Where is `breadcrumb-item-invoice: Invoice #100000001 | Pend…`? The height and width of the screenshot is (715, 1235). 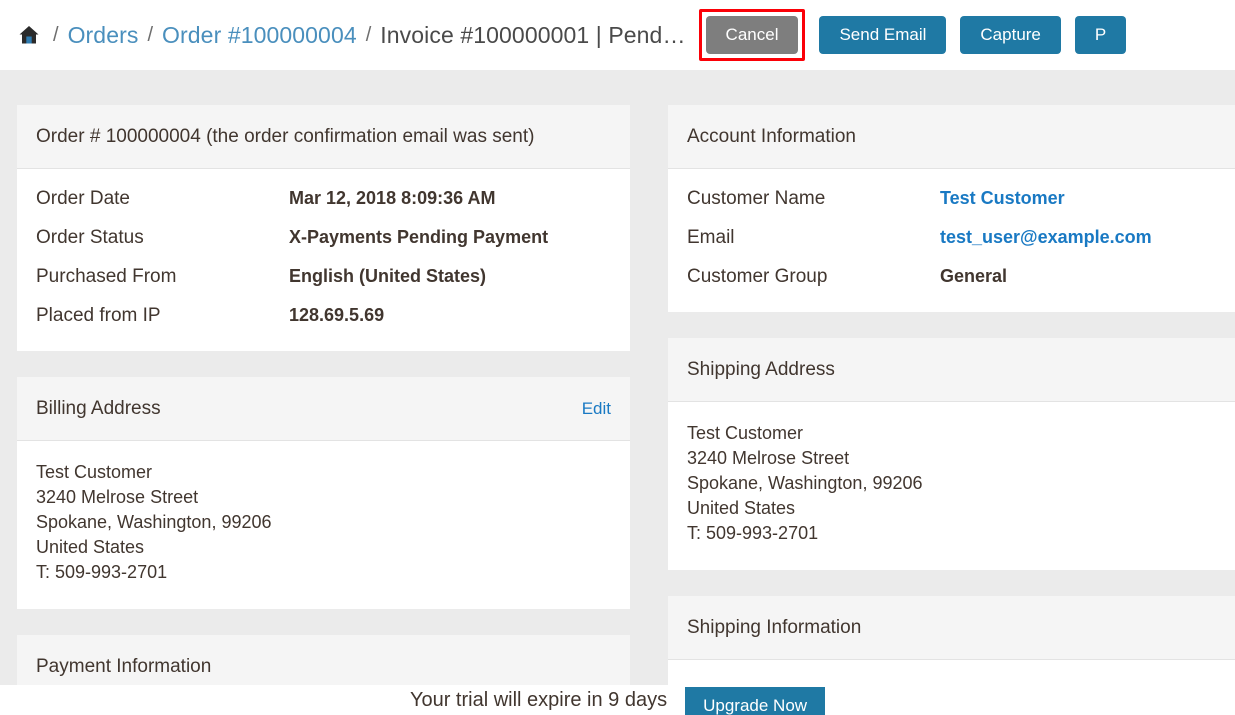
breadcrumb-item-invoice: Invoice #100000001 | Pend… is located at coordinates (533, 34).